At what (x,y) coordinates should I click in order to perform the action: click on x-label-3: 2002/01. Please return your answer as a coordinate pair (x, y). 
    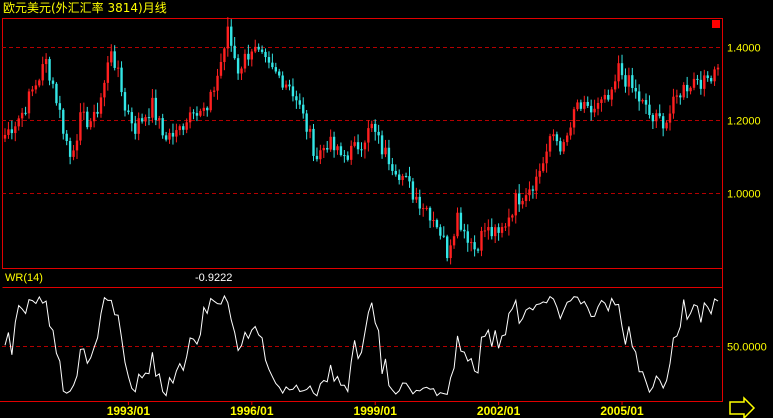
    Looking at the image, I should click on (499, 411).